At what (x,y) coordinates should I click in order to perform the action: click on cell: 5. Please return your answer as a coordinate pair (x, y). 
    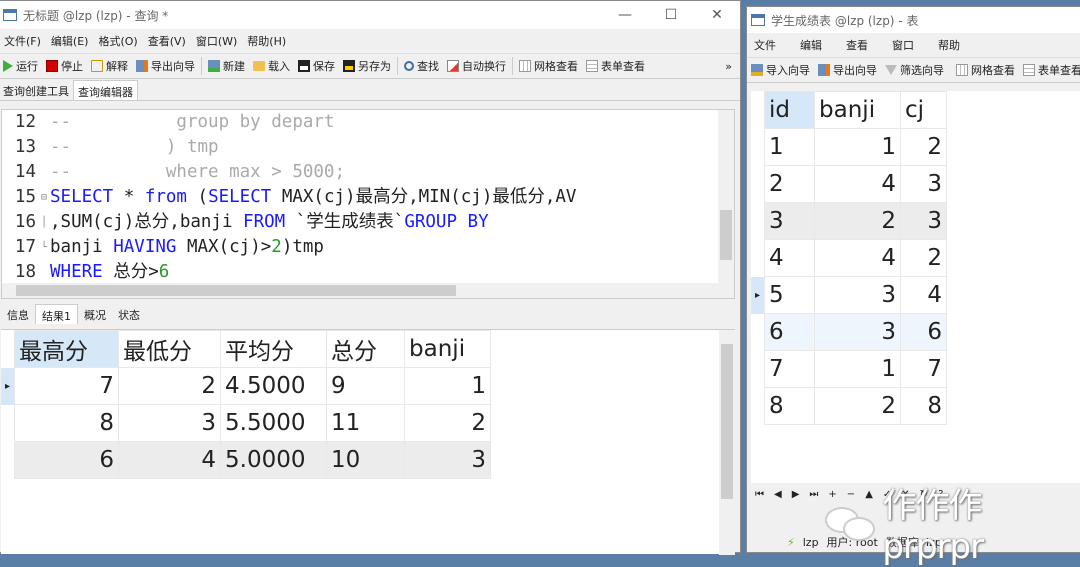
    Looking at the image, I should click on (790, 295).